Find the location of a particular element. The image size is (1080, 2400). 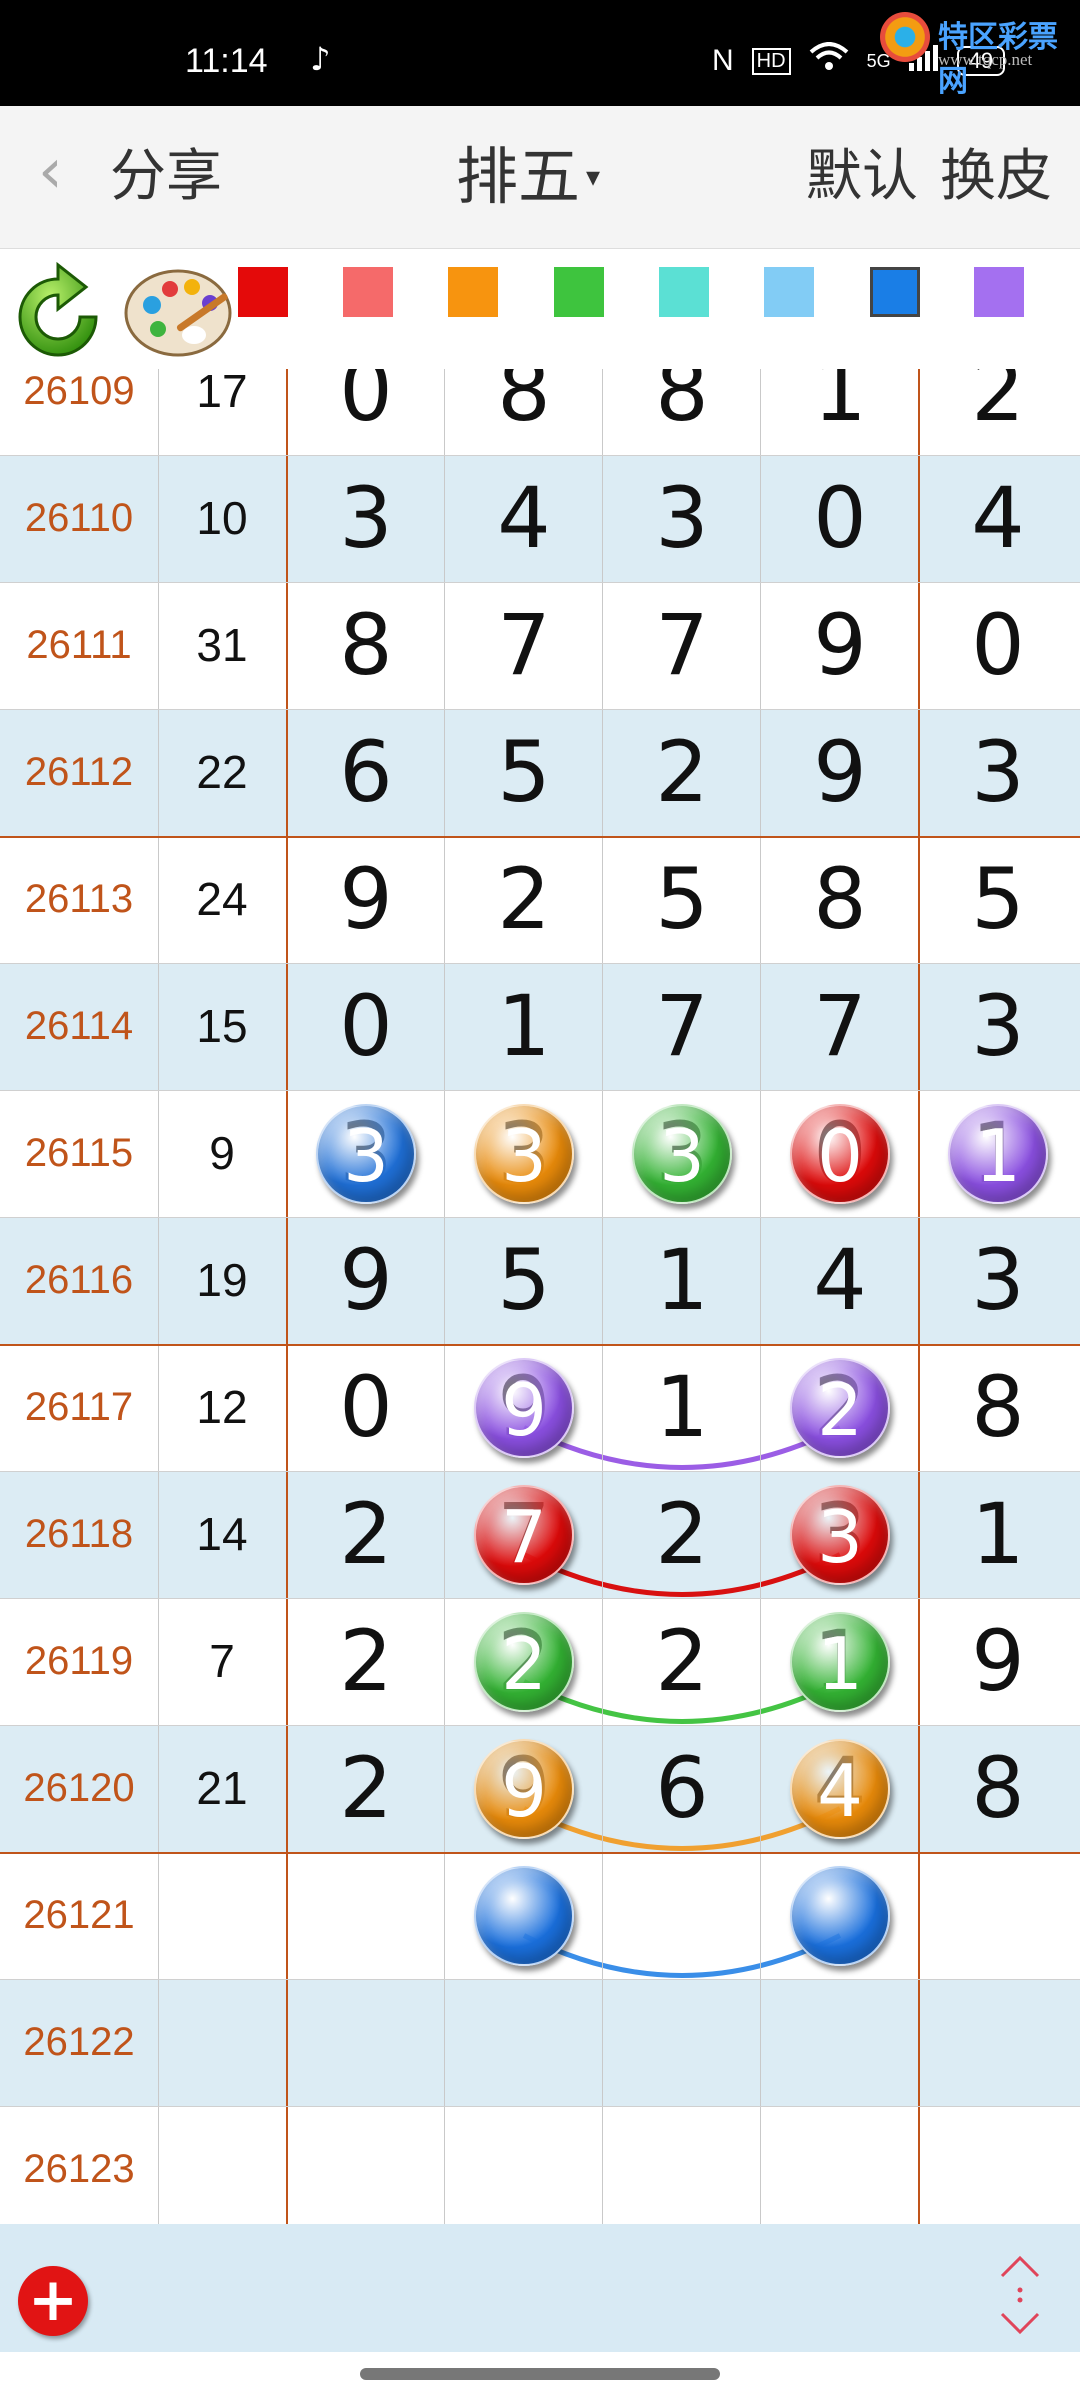

vertical-scroll-arrows-icon is located at coordinates (1020, 2295).